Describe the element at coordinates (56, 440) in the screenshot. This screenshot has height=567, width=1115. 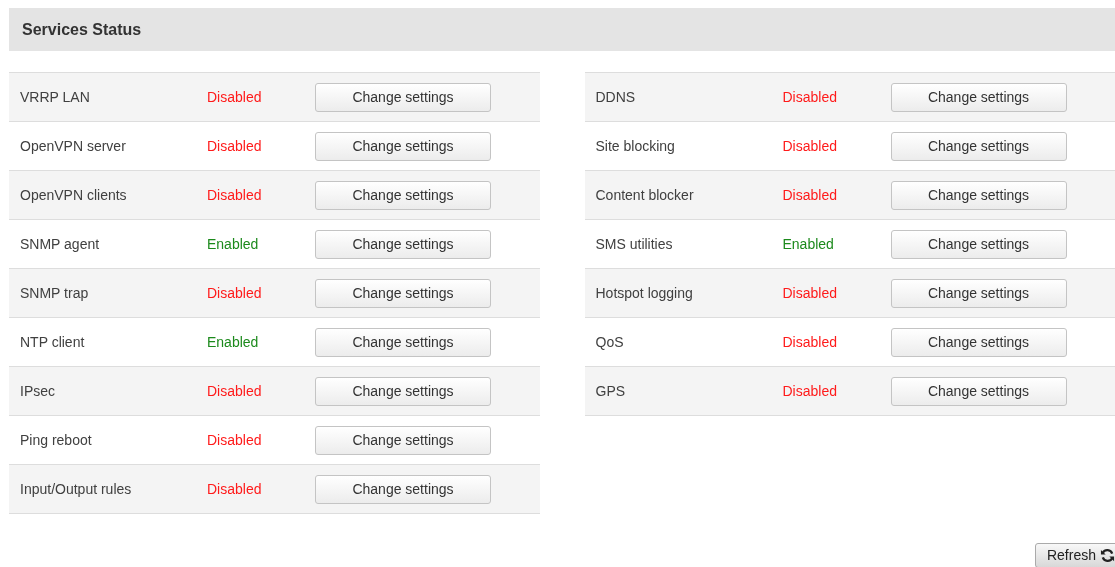
I see `service-name: Ping reboot` at that location.